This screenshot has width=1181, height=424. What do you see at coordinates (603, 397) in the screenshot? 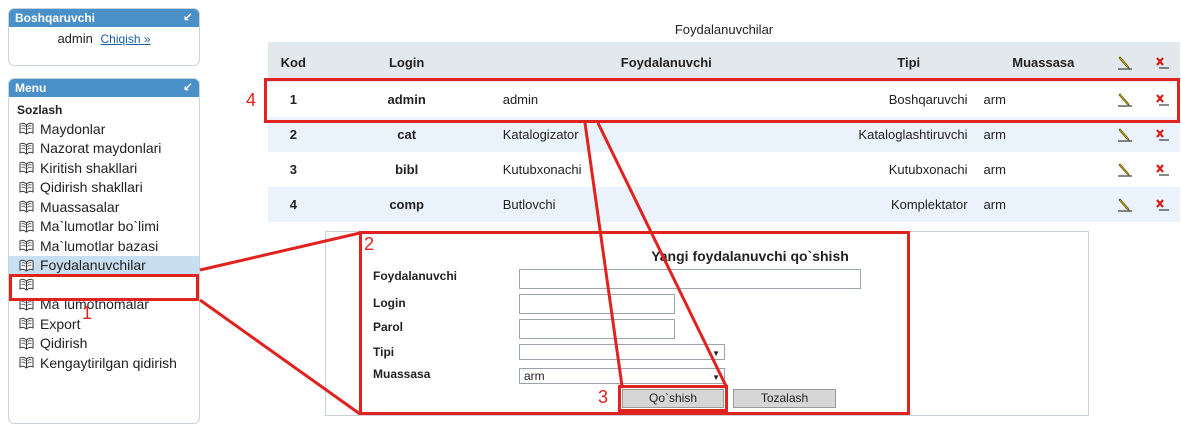
I see `annotation-number-3: 3` at bounding box center [603, 397].